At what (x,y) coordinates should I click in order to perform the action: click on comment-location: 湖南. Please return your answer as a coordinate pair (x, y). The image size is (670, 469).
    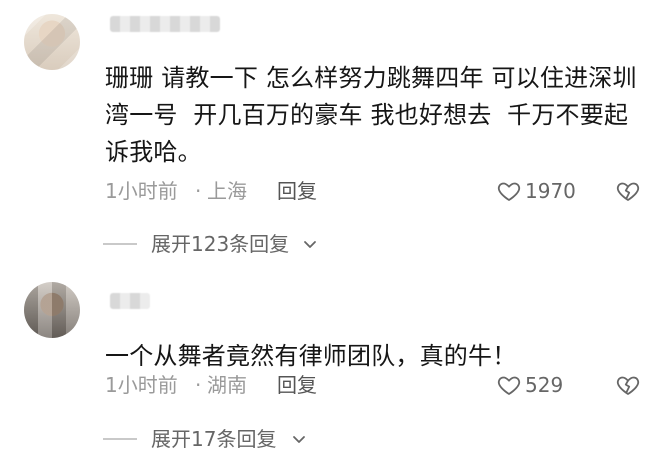
    Looking at the image, I should click on (227, 385).